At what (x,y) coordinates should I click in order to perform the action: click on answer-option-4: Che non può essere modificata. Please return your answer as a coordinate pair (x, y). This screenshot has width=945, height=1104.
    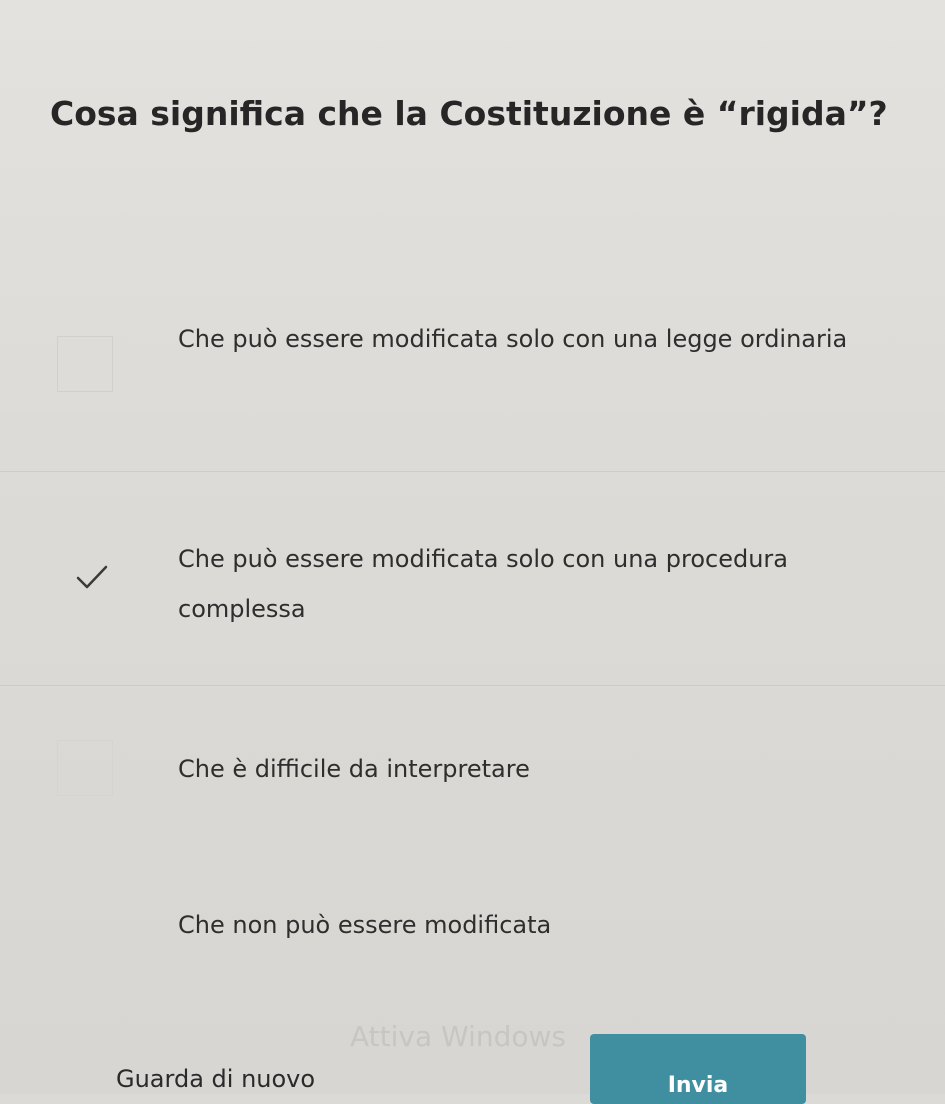
    Looking at the image, I should click on (472, 925).